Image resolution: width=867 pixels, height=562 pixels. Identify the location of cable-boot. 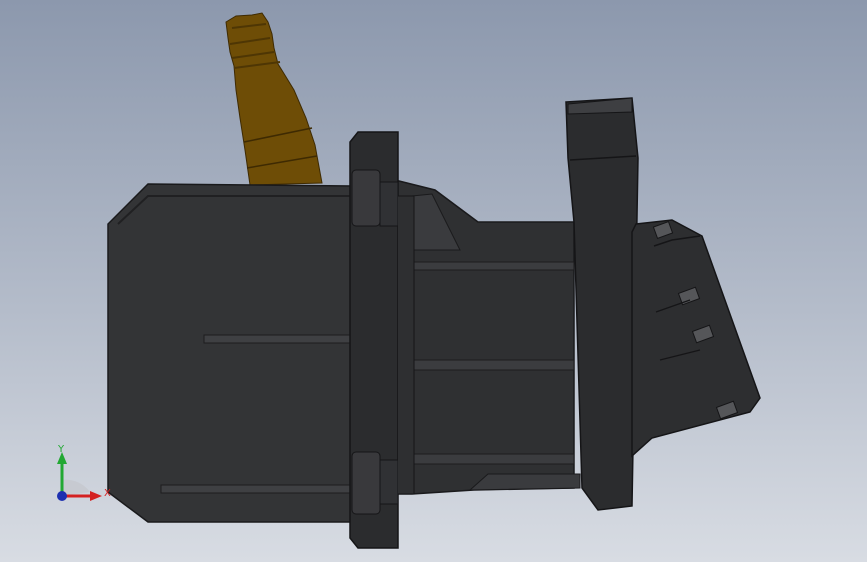
(274, 99).